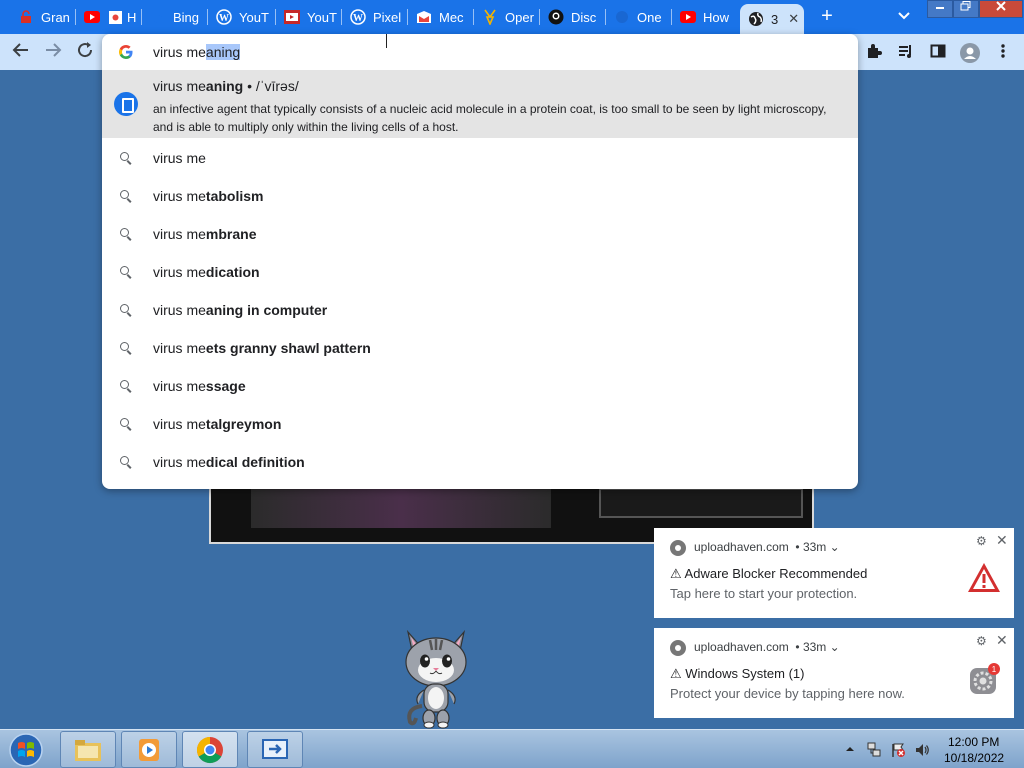 The image size is (1024, 768). What do you see at coordinates (827, 17) in the screenshot?
I see `new-tab-button: +` at bounding box center [827, 17].